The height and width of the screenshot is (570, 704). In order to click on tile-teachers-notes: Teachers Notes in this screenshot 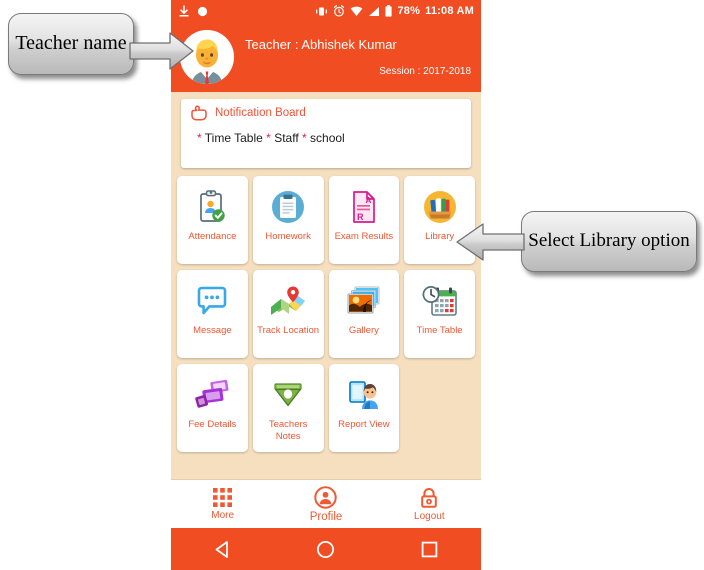, I will do `click(288, 408)`.